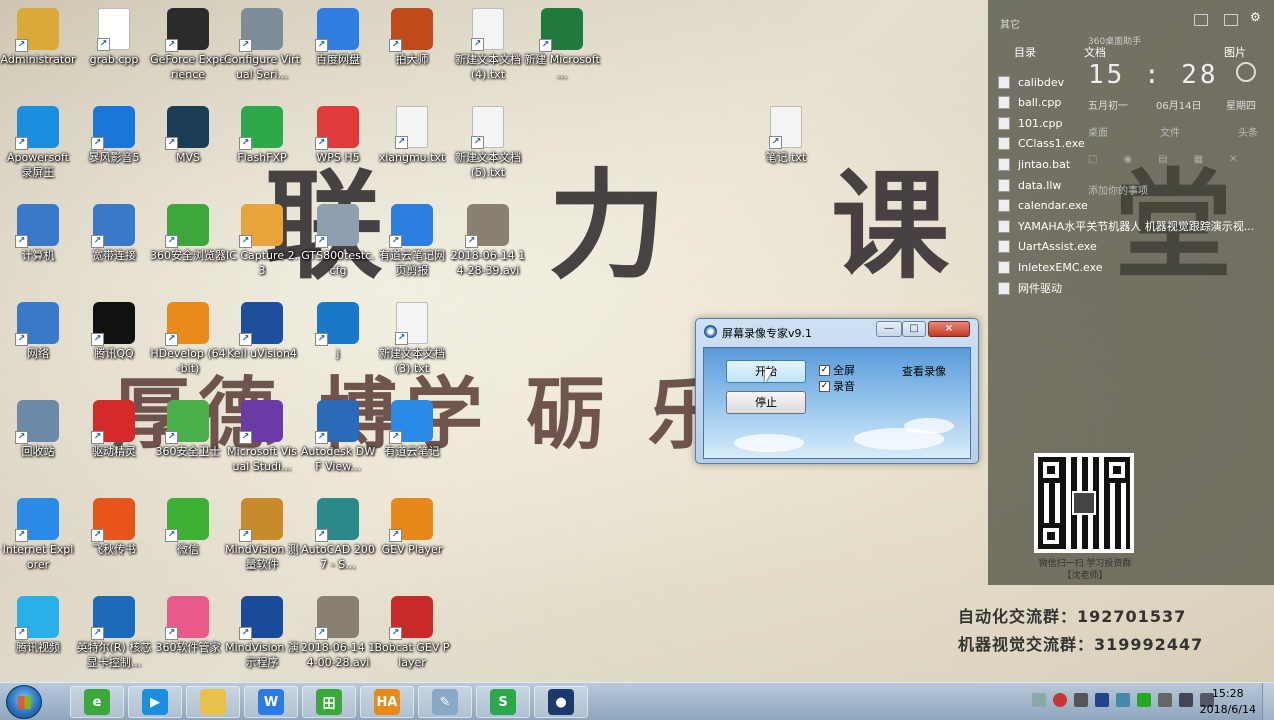  I want to click on wps-writer-taskbar: W, so click(271, 702).